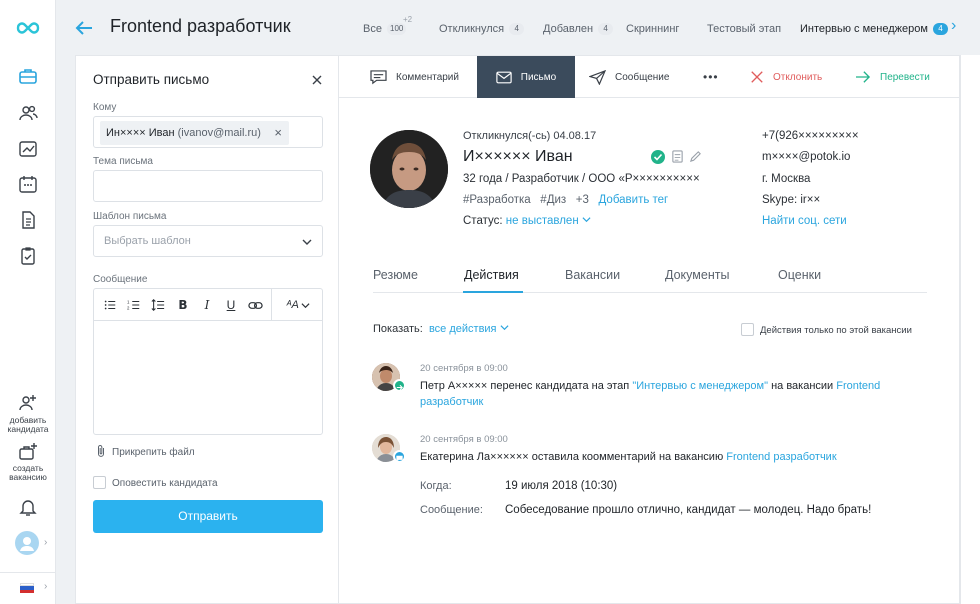 This screenshot has width=980, height=604. I want to click on event-vacancy-link: Frontend, so click(858, 386).